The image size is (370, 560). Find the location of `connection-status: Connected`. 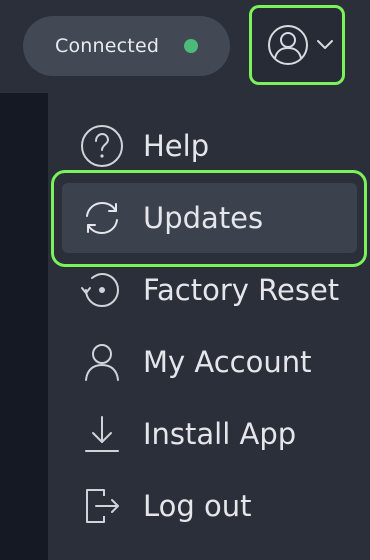

connection-status: Connected is located at coordinates (126, 46).